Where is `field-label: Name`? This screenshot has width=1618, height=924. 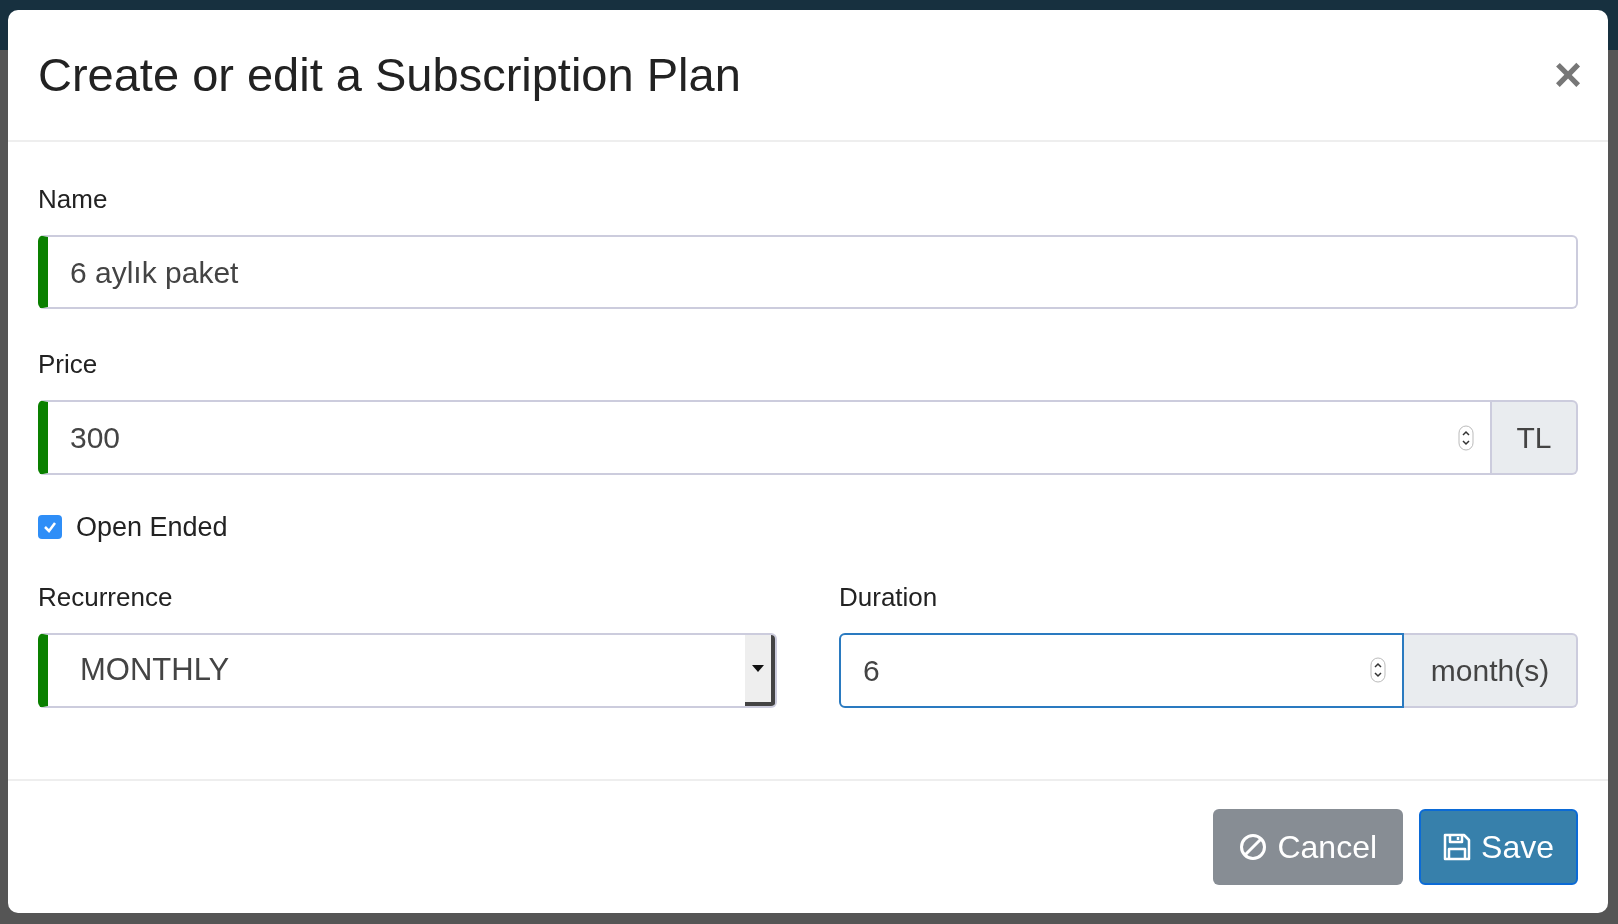
field-label: Name is located at coordinates (73, 199).